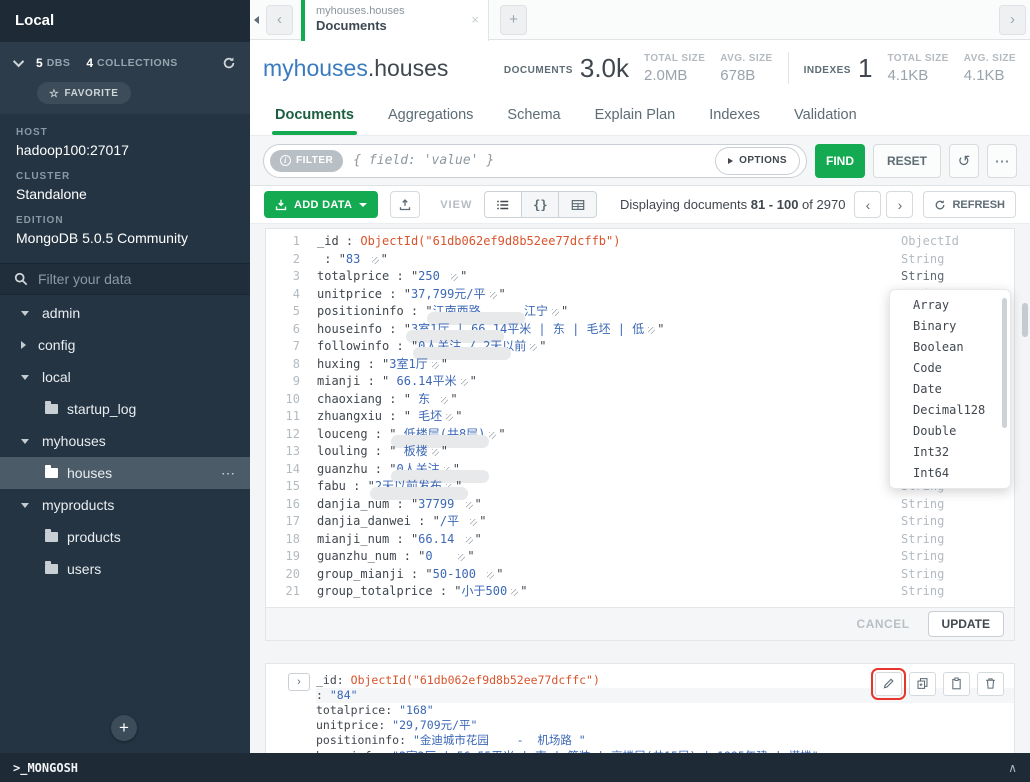  I want to click on tree-item: admin, so click(125, 313).